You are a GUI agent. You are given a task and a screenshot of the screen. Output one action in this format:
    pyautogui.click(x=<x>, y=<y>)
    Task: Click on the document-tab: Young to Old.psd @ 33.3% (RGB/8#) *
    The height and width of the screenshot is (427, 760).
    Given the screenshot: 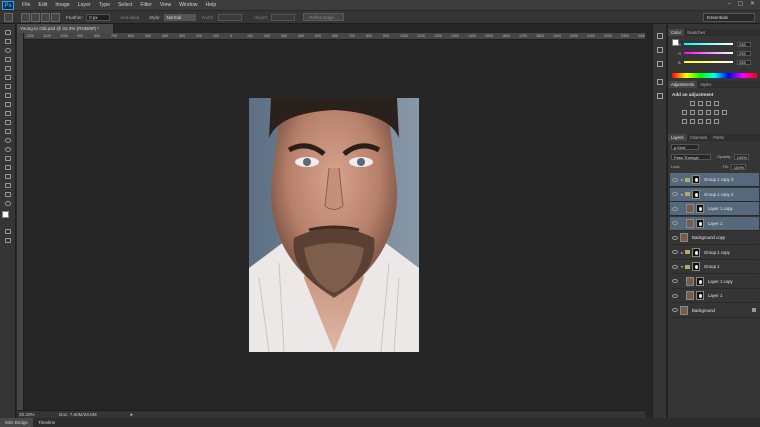 What is the action you would take?
    pyautogui.click(x=65, y=28)
    